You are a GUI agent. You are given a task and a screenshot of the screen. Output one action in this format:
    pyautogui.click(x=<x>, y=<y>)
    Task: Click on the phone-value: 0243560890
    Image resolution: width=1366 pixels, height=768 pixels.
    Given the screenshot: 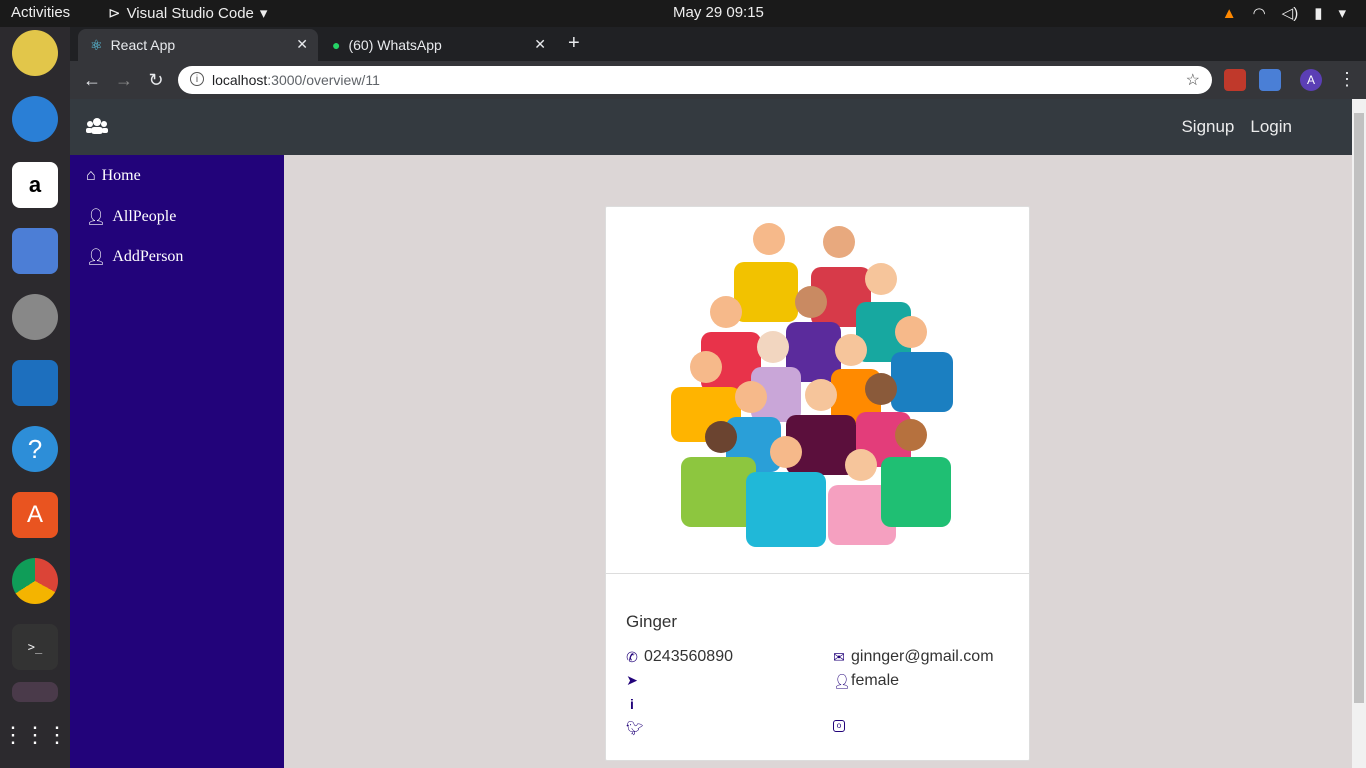 What is the action you would take?
    pyautogui.click(x=688, y=656)
    